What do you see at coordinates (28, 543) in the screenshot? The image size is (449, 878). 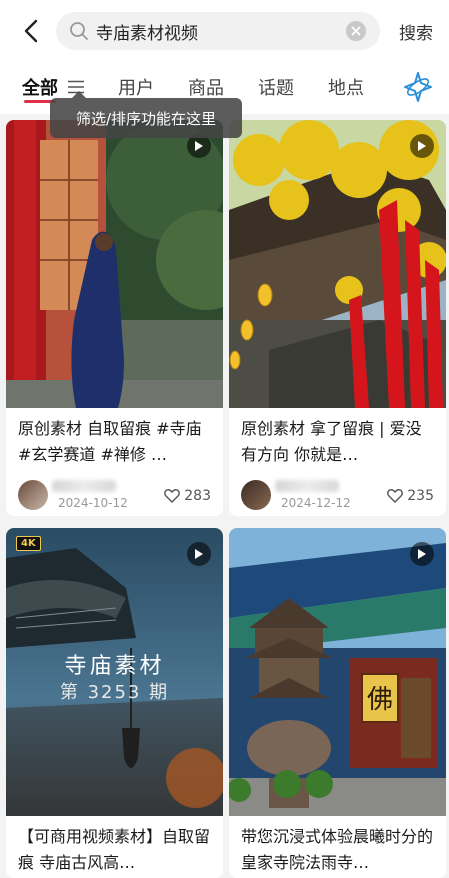 I see `4k-badge: 4K` at bounding box center [28, 543].